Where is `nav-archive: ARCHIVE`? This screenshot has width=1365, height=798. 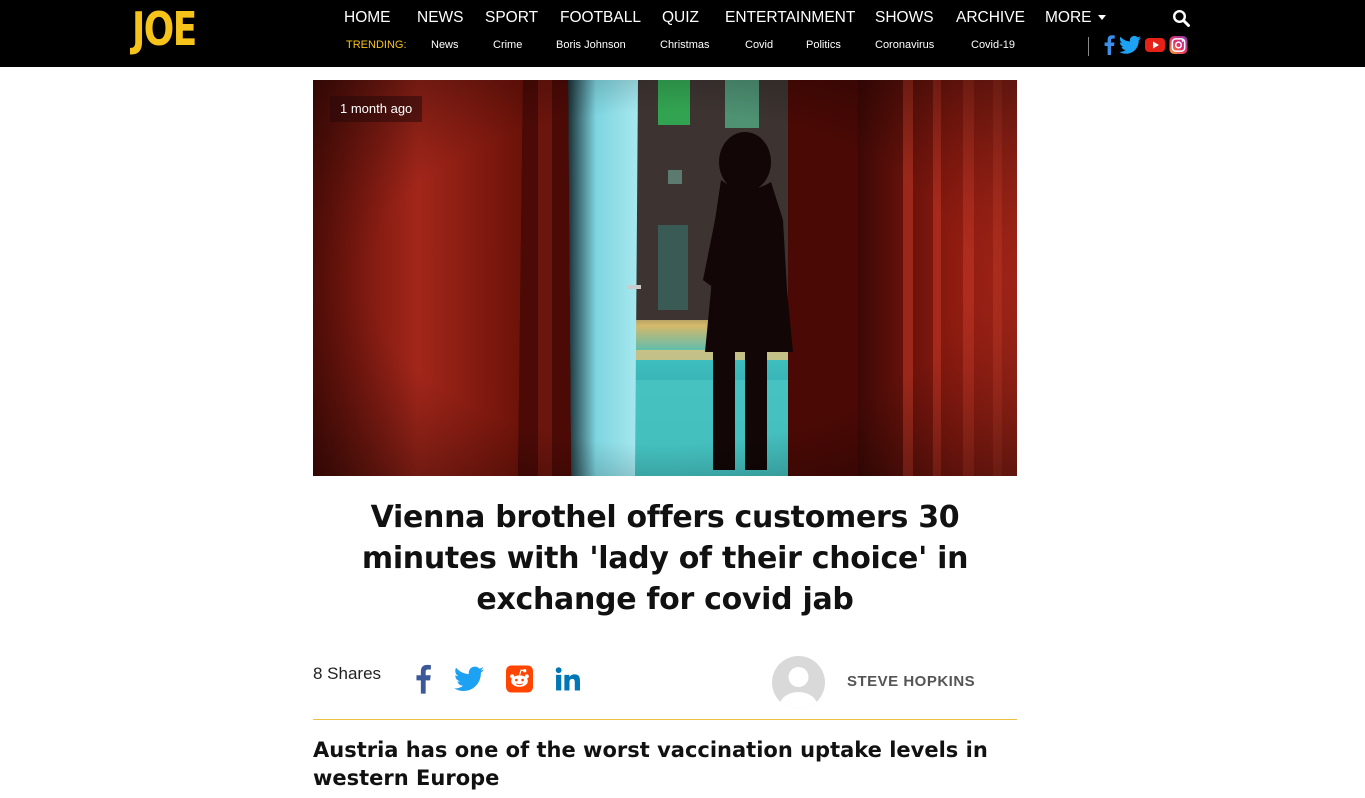 nav-archive: ARCHIVE is located at coordinates (990, 18).